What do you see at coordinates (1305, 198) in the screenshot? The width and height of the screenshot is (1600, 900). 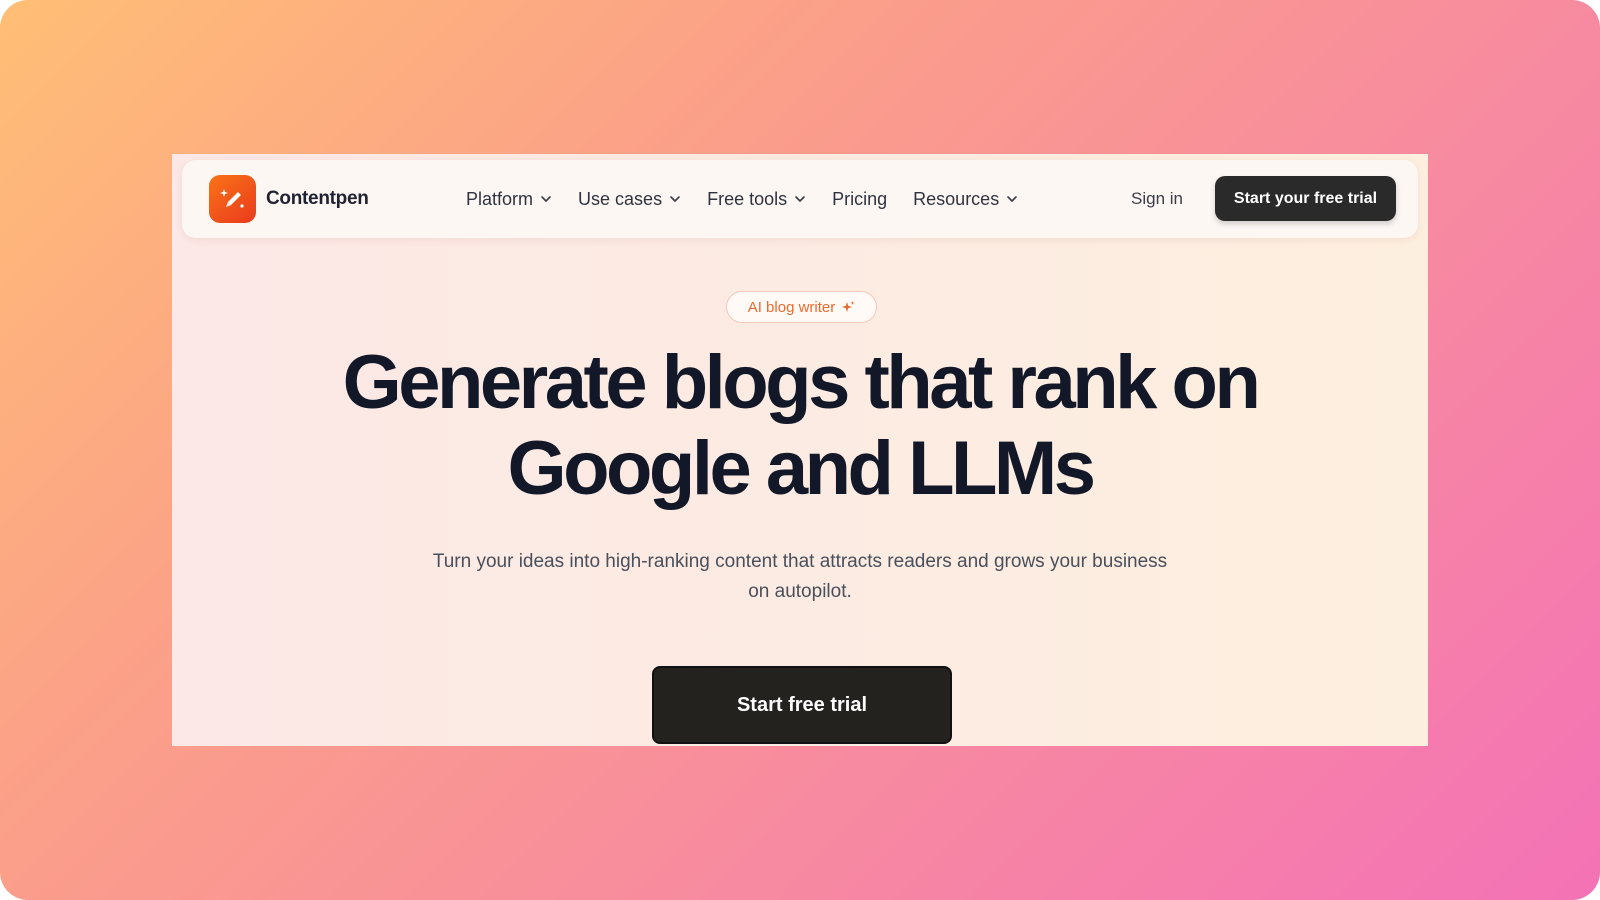 I see `start-trial-nav-button: Start your free trial` at bounding box center [1305, 198].